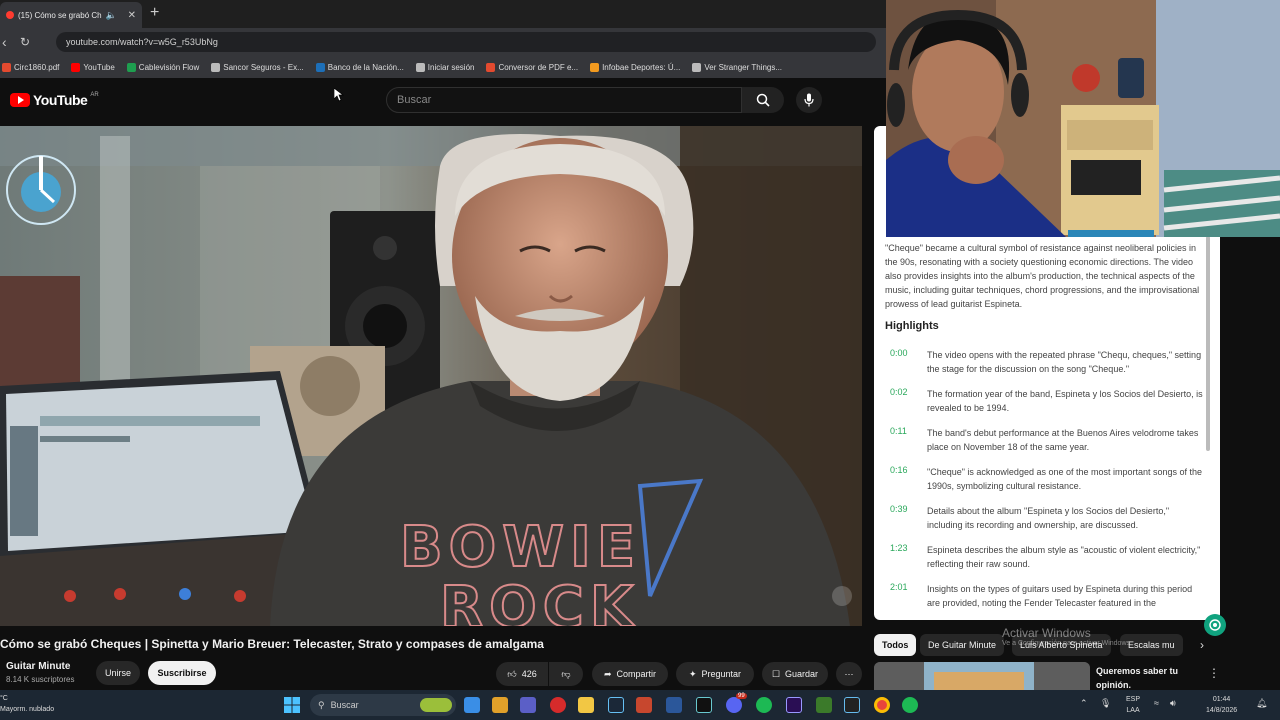 The height and width of the screenshot is (720, 1280). I want to click on close-tab-icon: ✕, so click(132, 15).